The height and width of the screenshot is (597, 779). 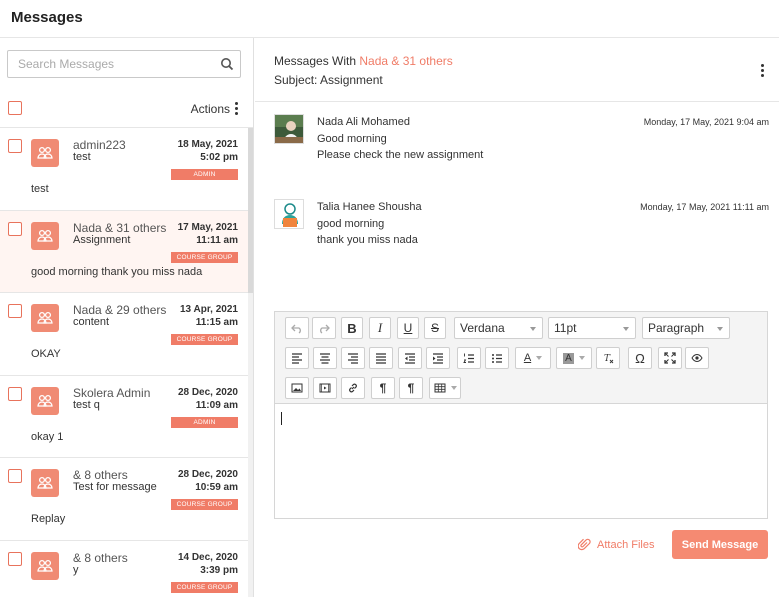 I want to click on clear-formatting-button: T, so click(x=608, y=358).